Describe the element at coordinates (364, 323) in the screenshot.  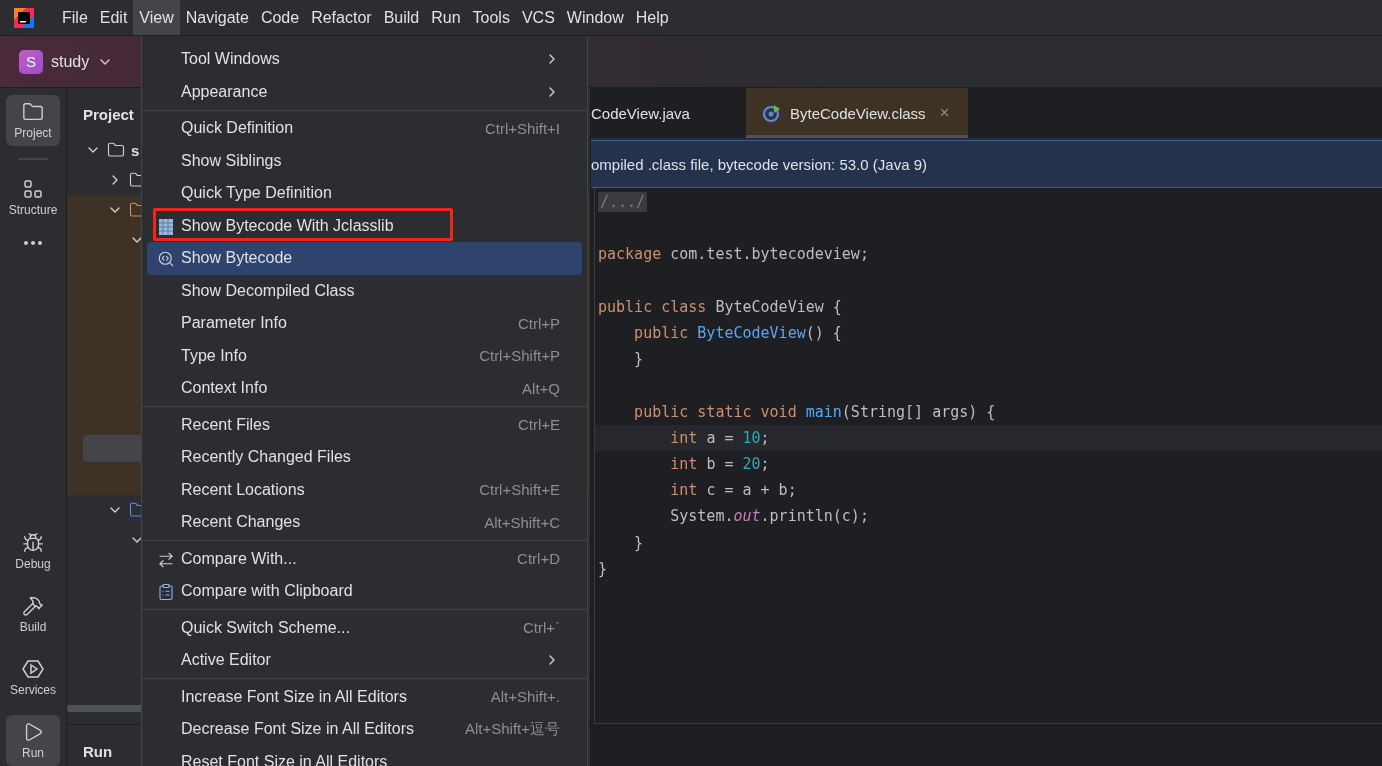
I see `menu-item: Parameter Info Ctrl+P` at that location.